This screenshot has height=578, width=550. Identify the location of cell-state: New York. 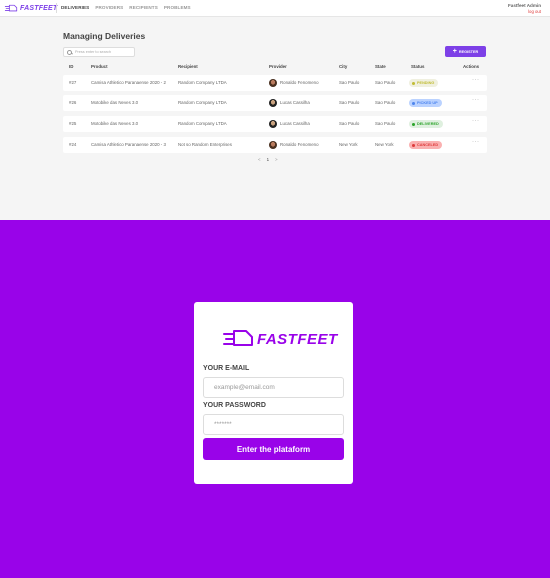
(384, 144).